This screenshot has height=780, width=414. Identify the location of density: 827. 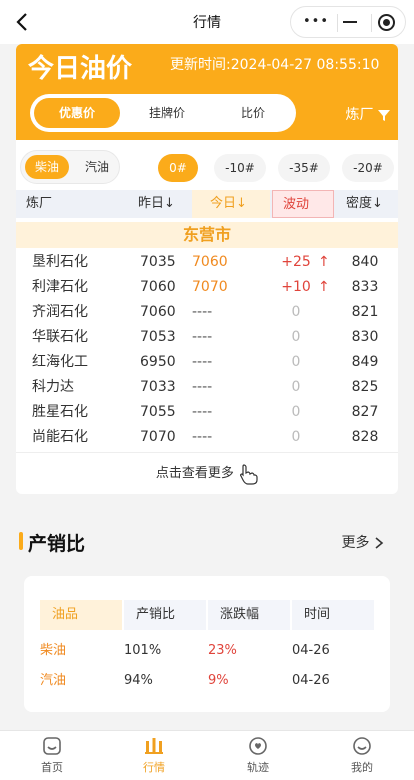
(365, 412).